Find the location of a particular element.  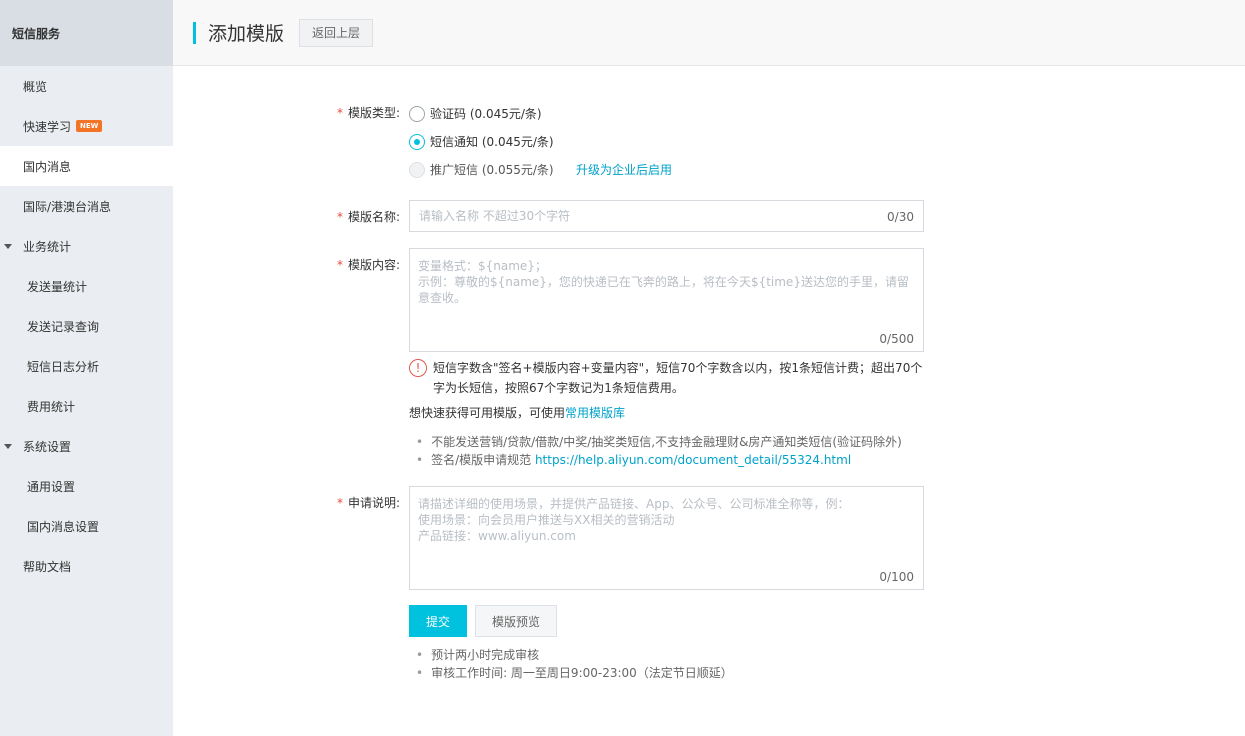

desc-placeholder-line2: 使用场景：向会员用户推送与XX相关的营销活动 is located at coordinates (546, 520).